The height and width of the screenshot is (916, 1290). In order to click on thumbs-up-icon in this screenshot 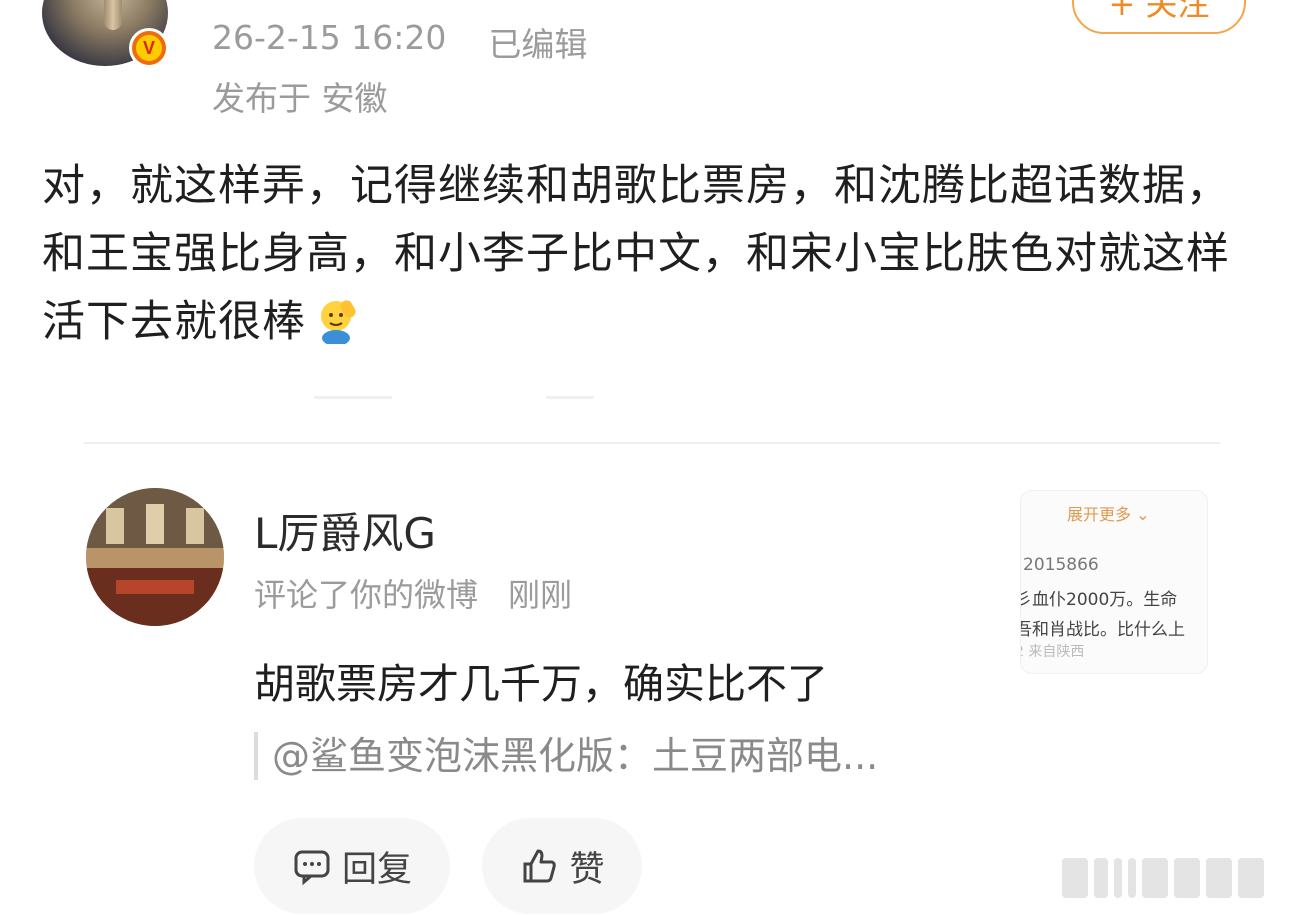, I will do `click(540, 866)`.